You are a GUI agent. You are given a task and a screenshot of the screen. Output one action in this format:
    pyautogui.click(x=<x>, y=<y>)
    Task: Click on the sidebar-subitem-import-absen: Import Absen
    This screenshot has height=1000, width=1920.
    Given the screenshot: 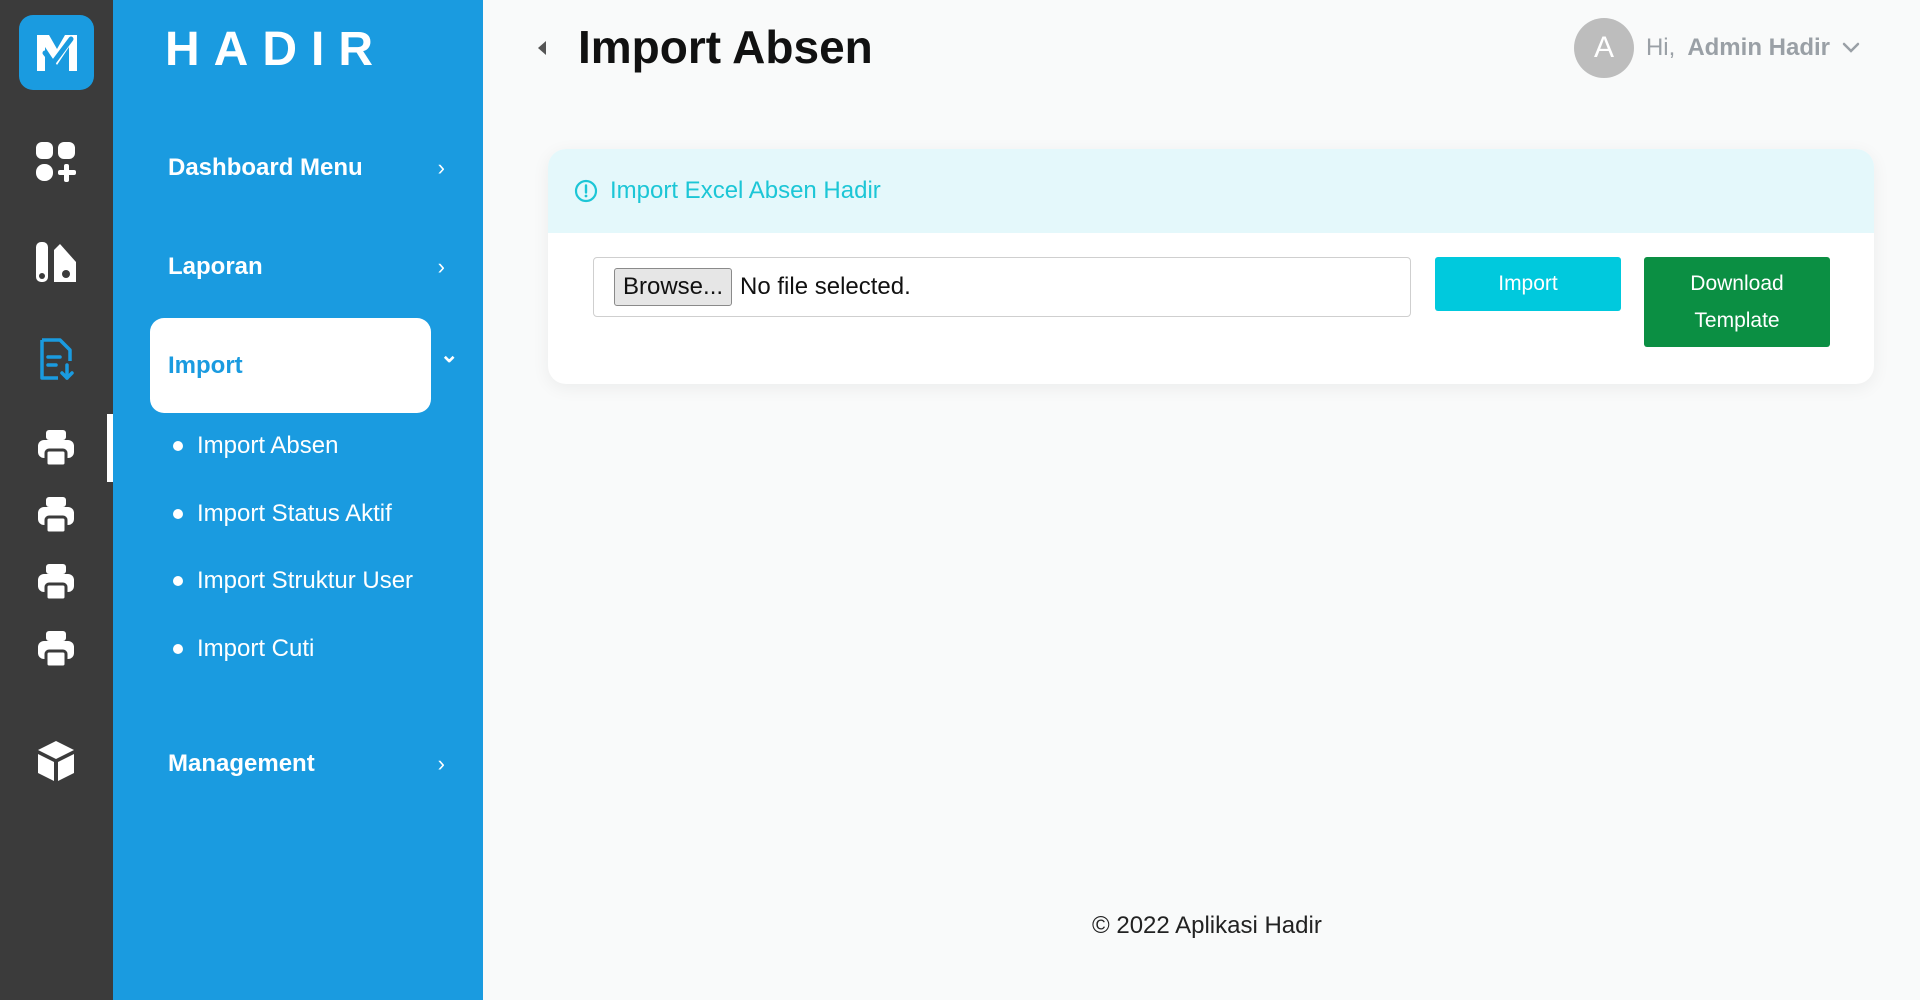 What is the action you would take?
    pyautogui.click(x=255, y=446)
    